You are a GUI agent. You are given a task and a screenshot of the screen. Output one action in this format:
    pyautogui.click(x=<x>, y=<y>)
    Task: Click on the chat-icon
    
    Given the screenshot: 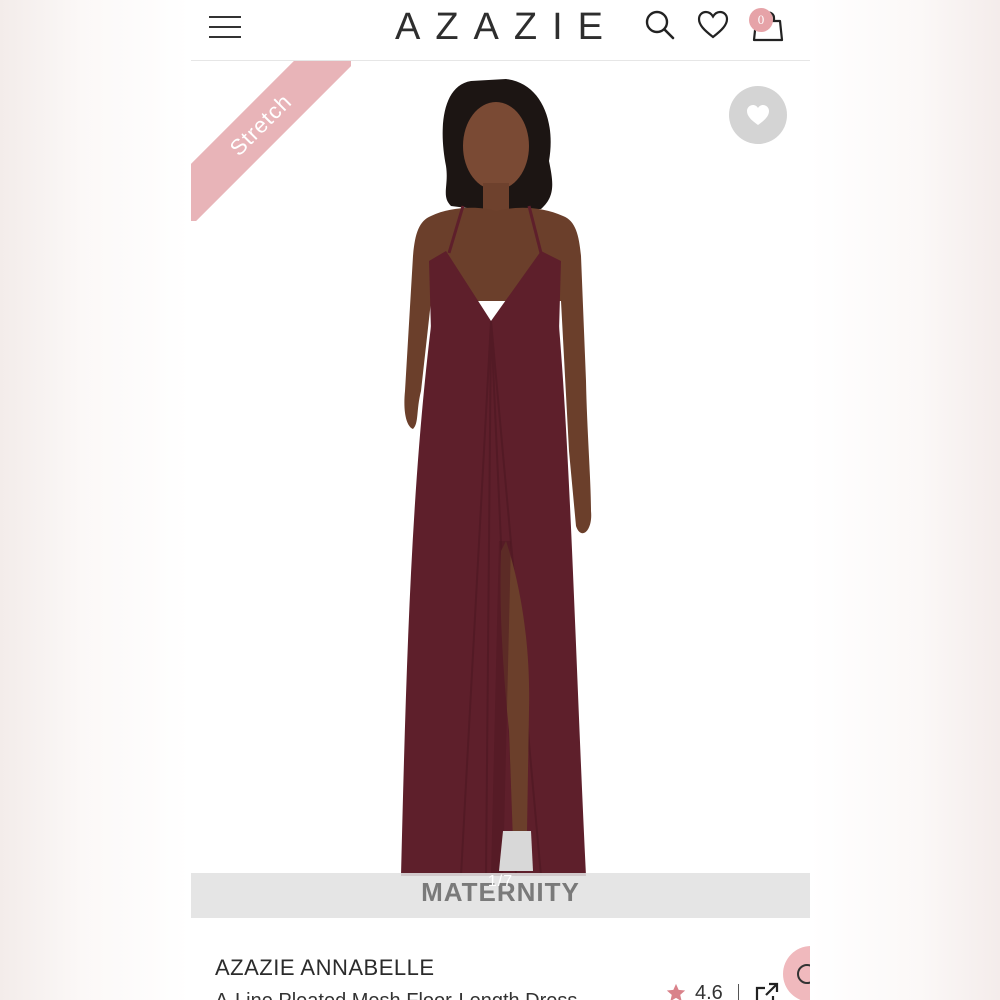 What is the action you would take?
    pyautogui.click(x=803, y=974)
    